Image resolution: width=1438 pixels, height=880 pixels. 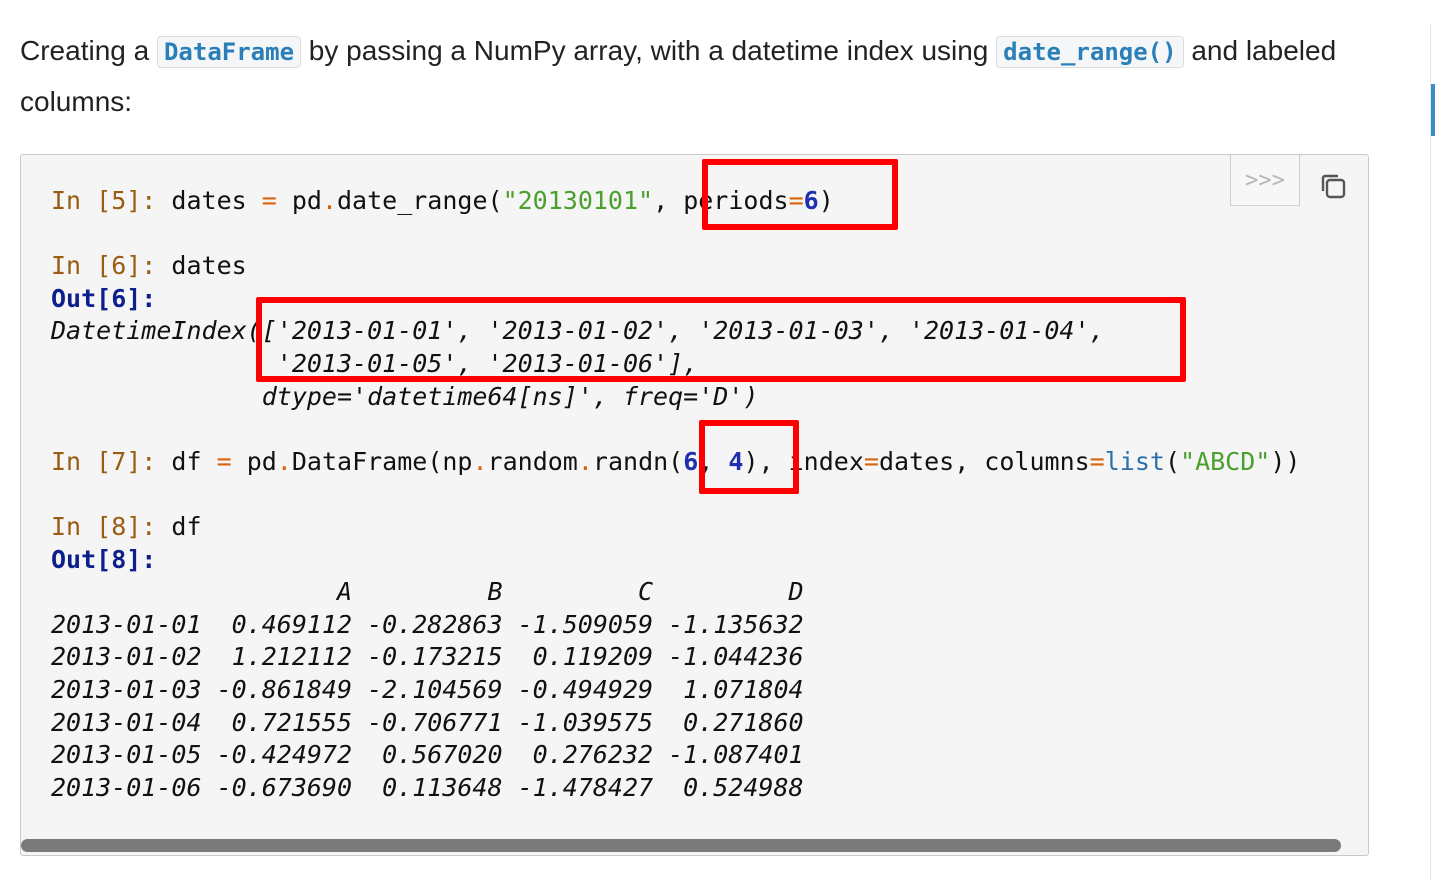 I want to click on code-in6: dates, so click(x=201, y=266).